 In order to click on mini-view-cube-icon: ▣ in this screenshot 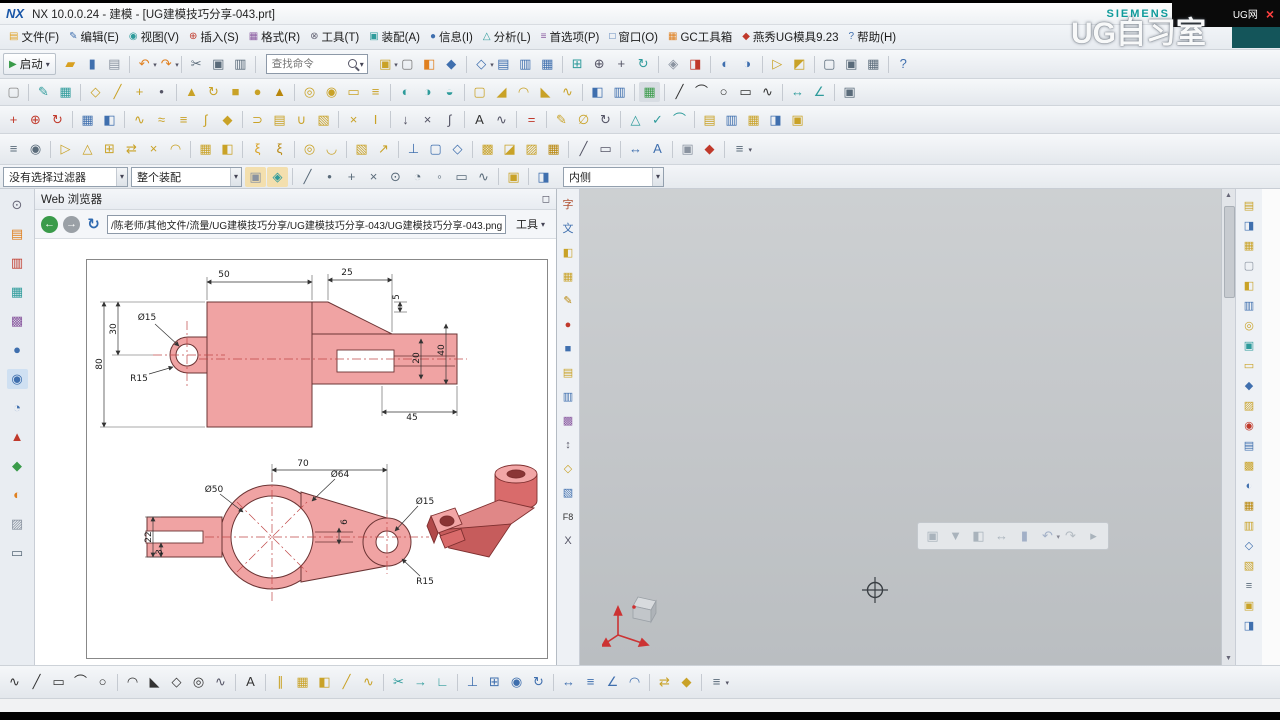, I will do `click(932, 536)`.